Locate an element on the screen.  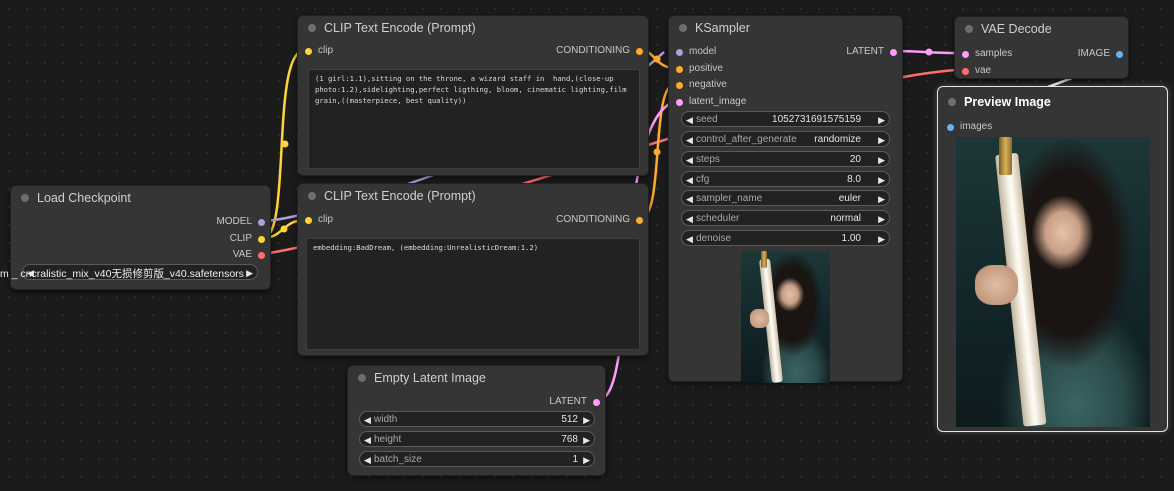
node-title: Preview Image is located at coordinates (1052, 102).